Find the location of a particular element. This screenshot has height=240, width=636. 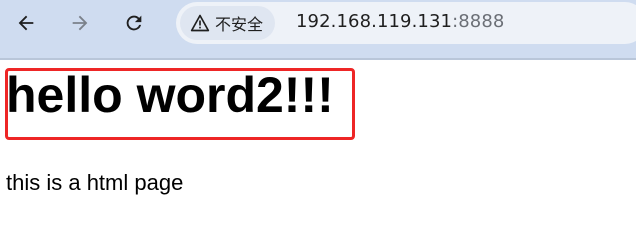

arrow-right-icon is located at coordinates (80, 23).